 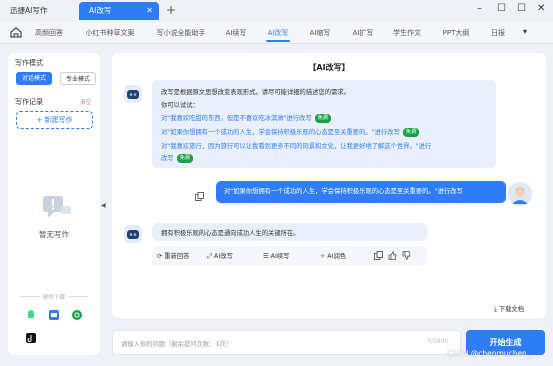 I want to click on ai-continue-button: ☰ AI续写, so click(x=276, y=255).